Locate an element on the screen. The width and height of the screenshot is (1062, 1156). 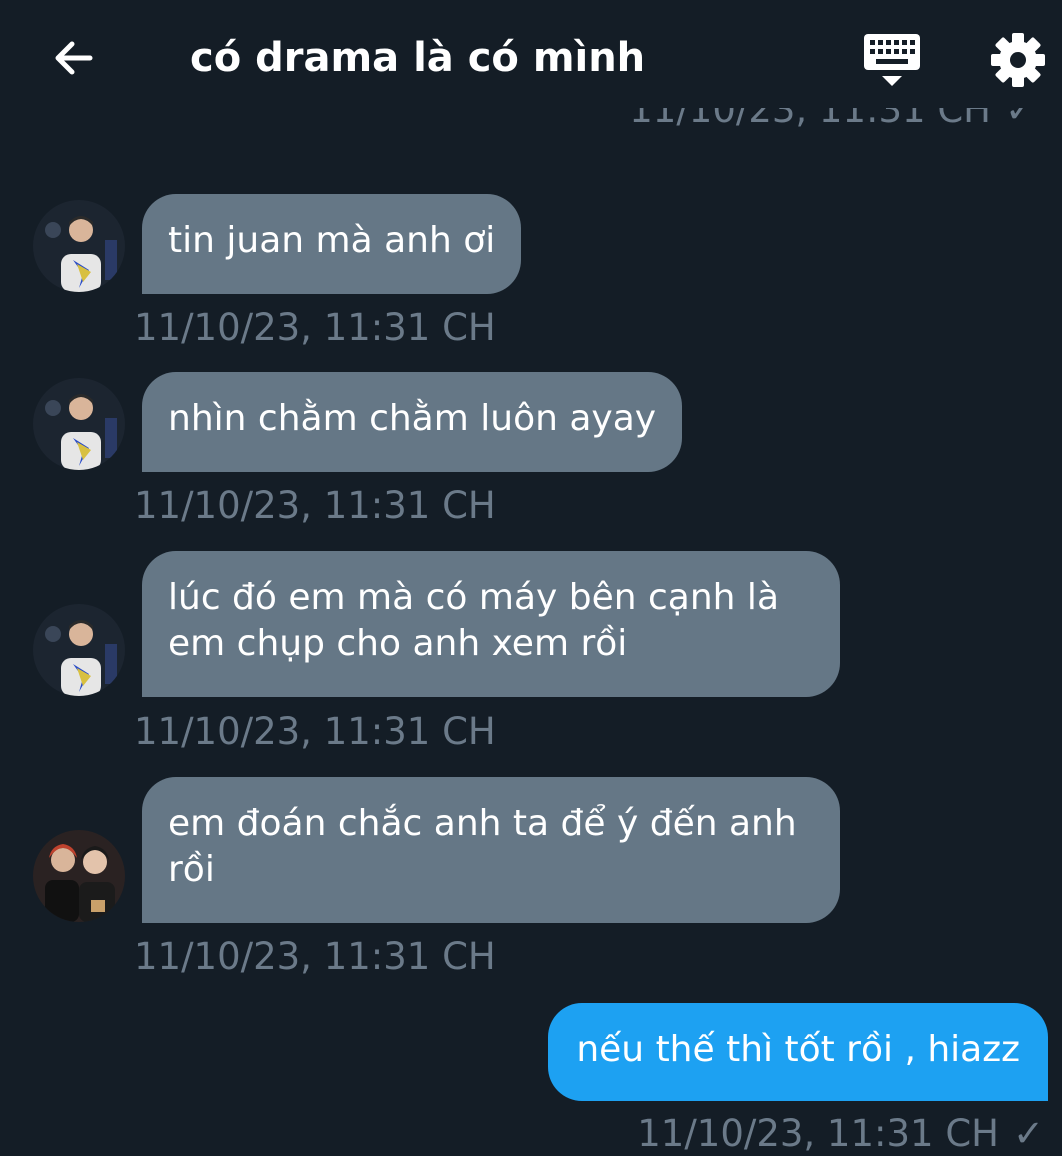
message-text-line-1: em đoán chắc anh ta để ý đến anh is located at coordinates (482, 823).